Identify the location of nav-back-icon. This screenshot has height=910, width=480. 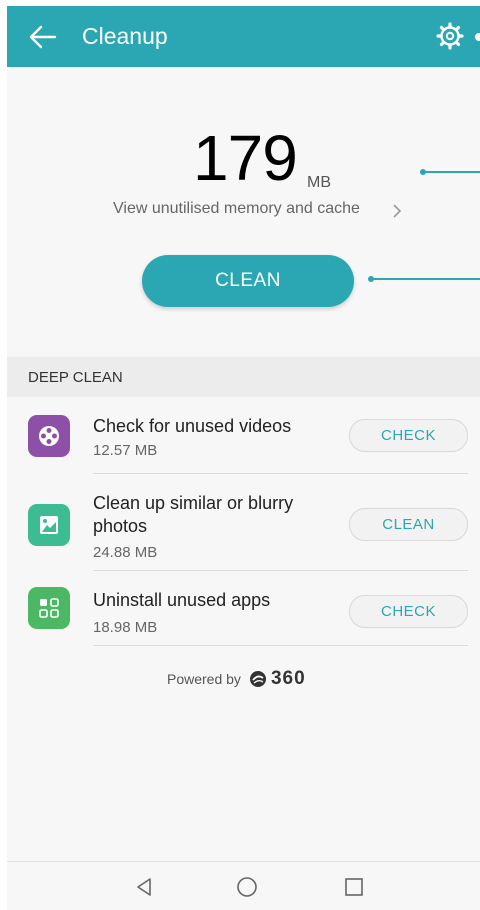
(144, 887).